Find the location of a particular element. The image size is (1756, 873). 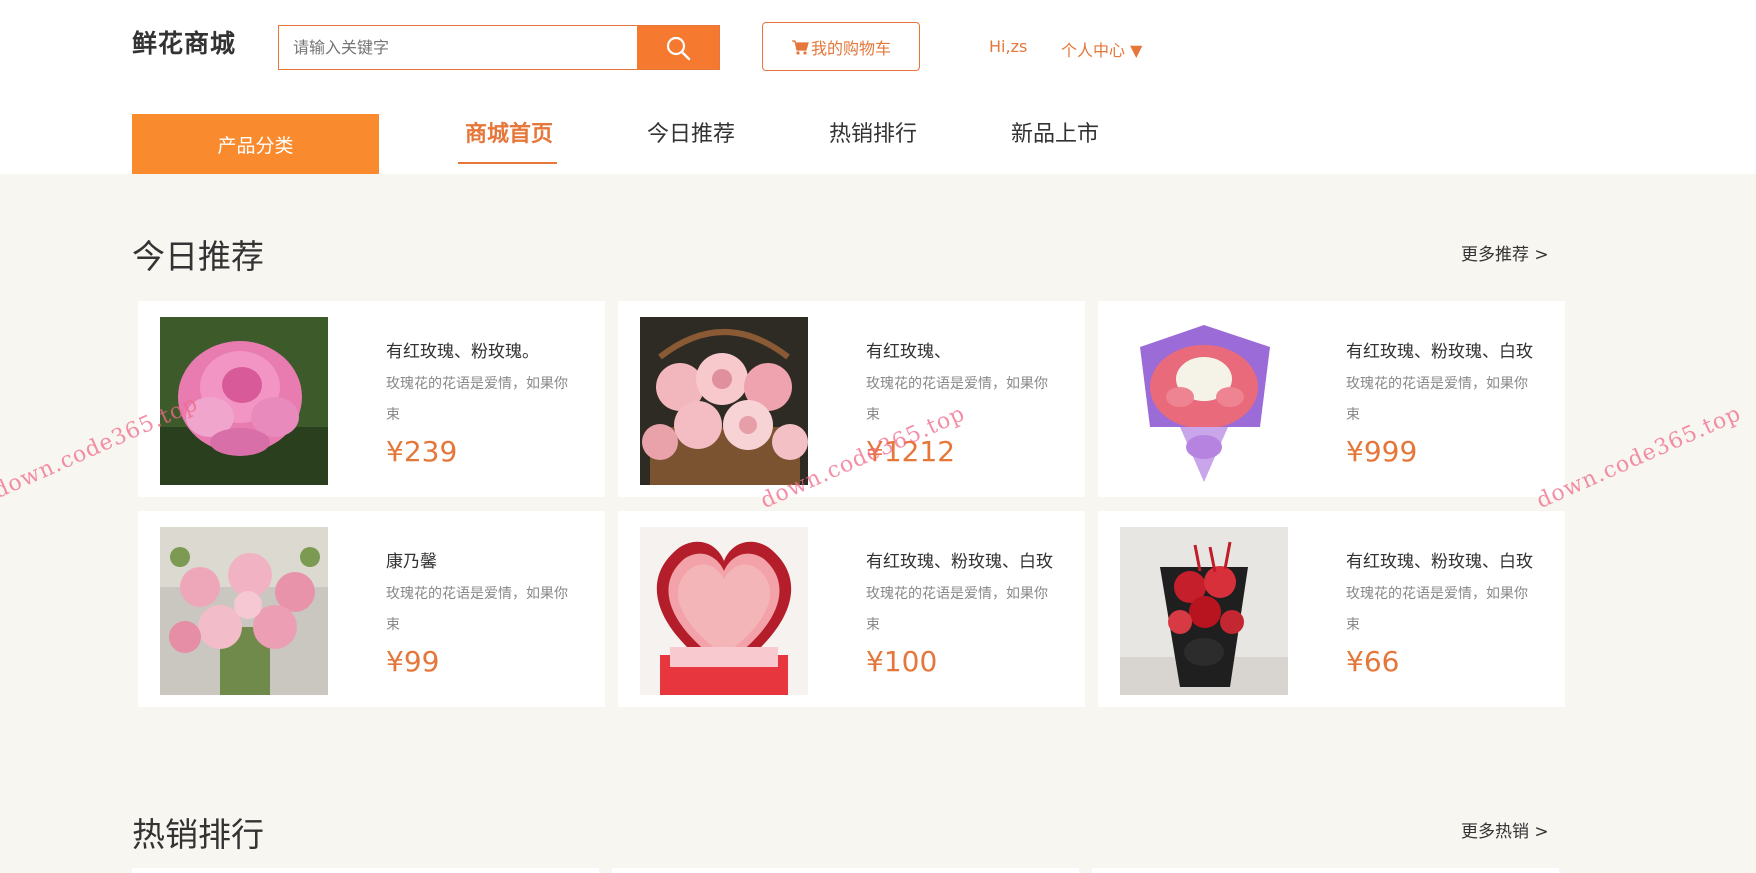

product-card: 有红玫瑰、粉玫瑰、白玫 玫瑰花的花语是爱情，如果你束 ¥66 is located at coordinates (1331, 609).